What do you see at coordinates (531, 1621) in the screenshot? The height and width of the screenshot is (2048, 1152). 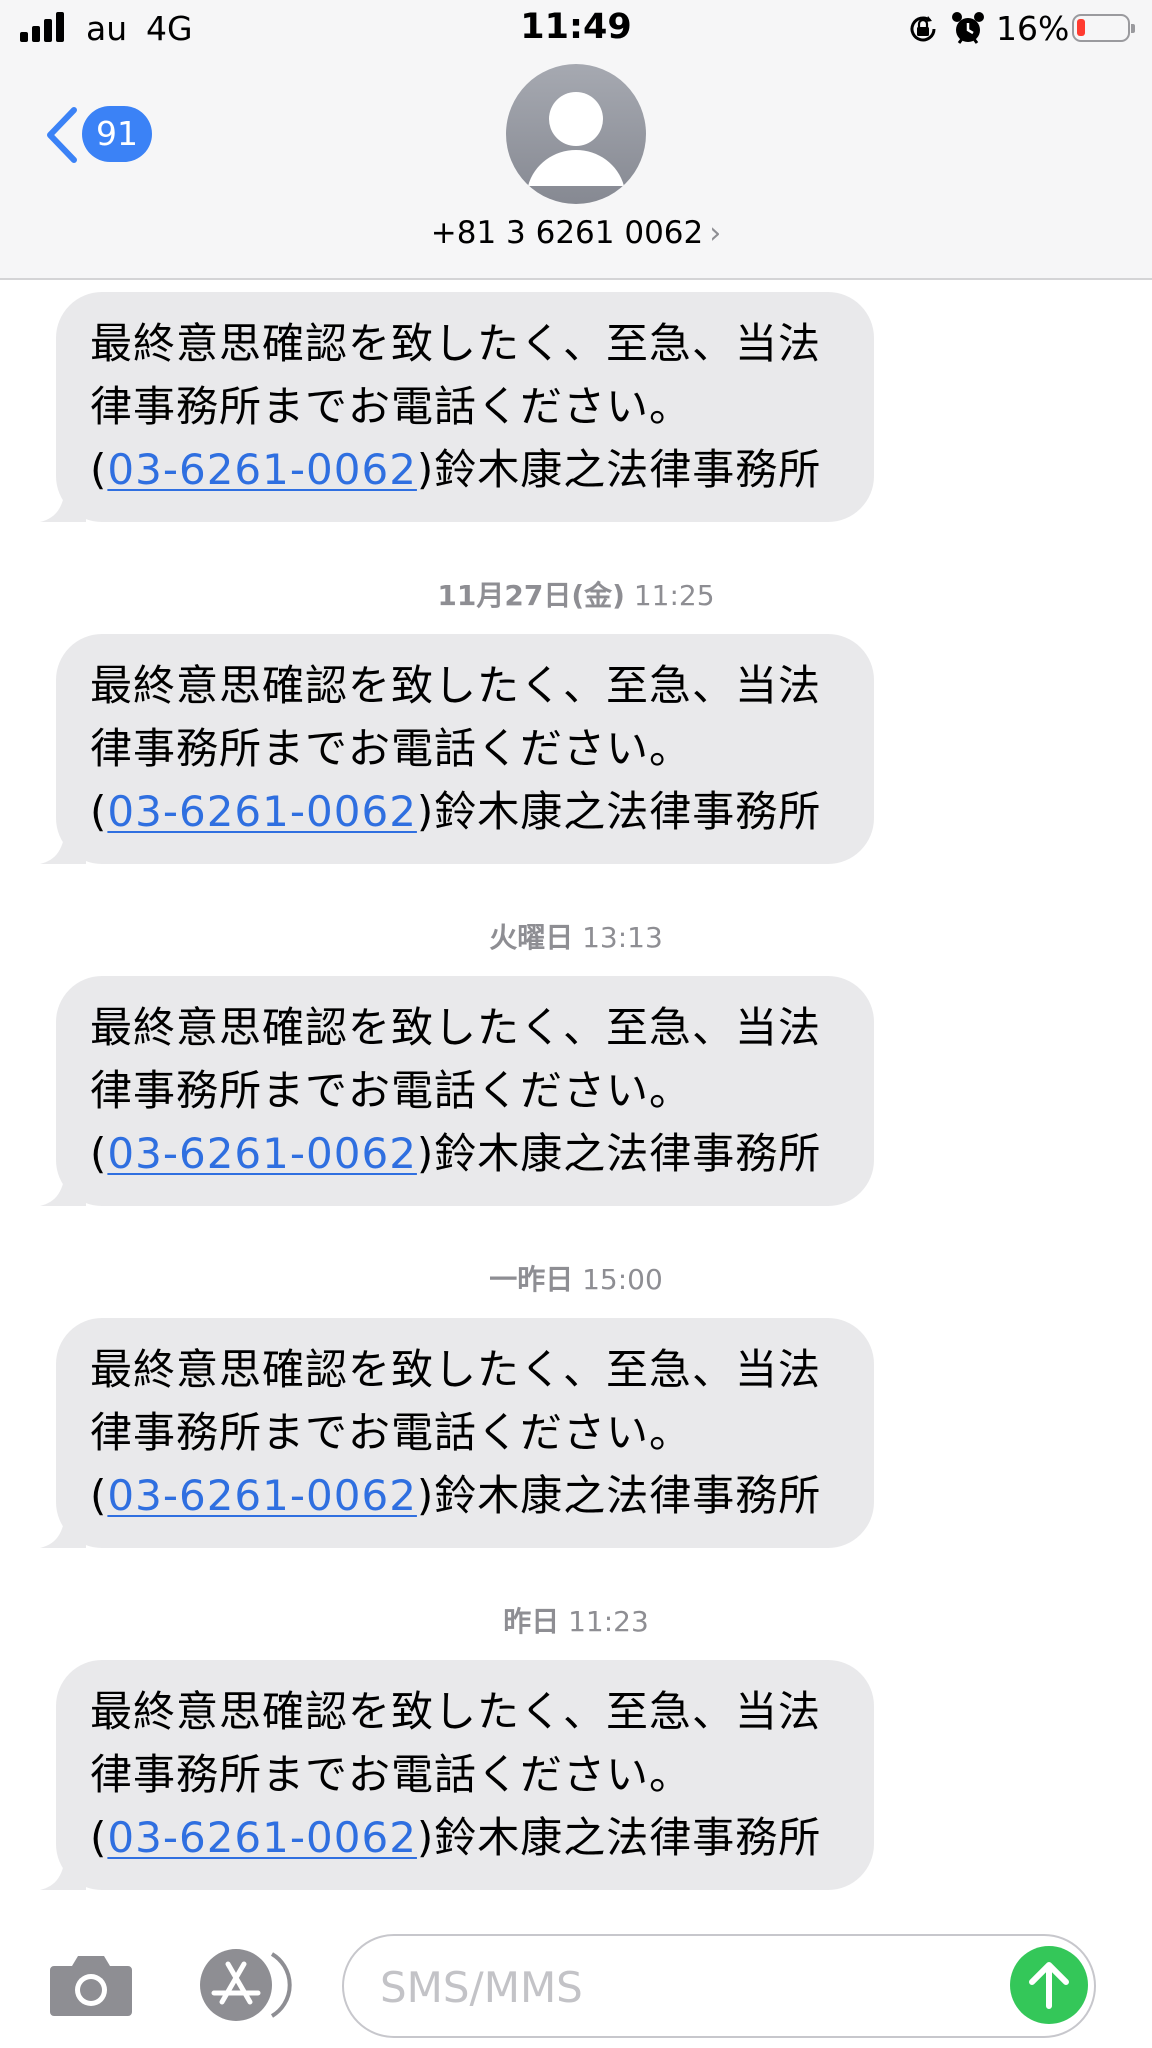 I see `timestamp-day: 昨日` at bounding box center [531, 1621].